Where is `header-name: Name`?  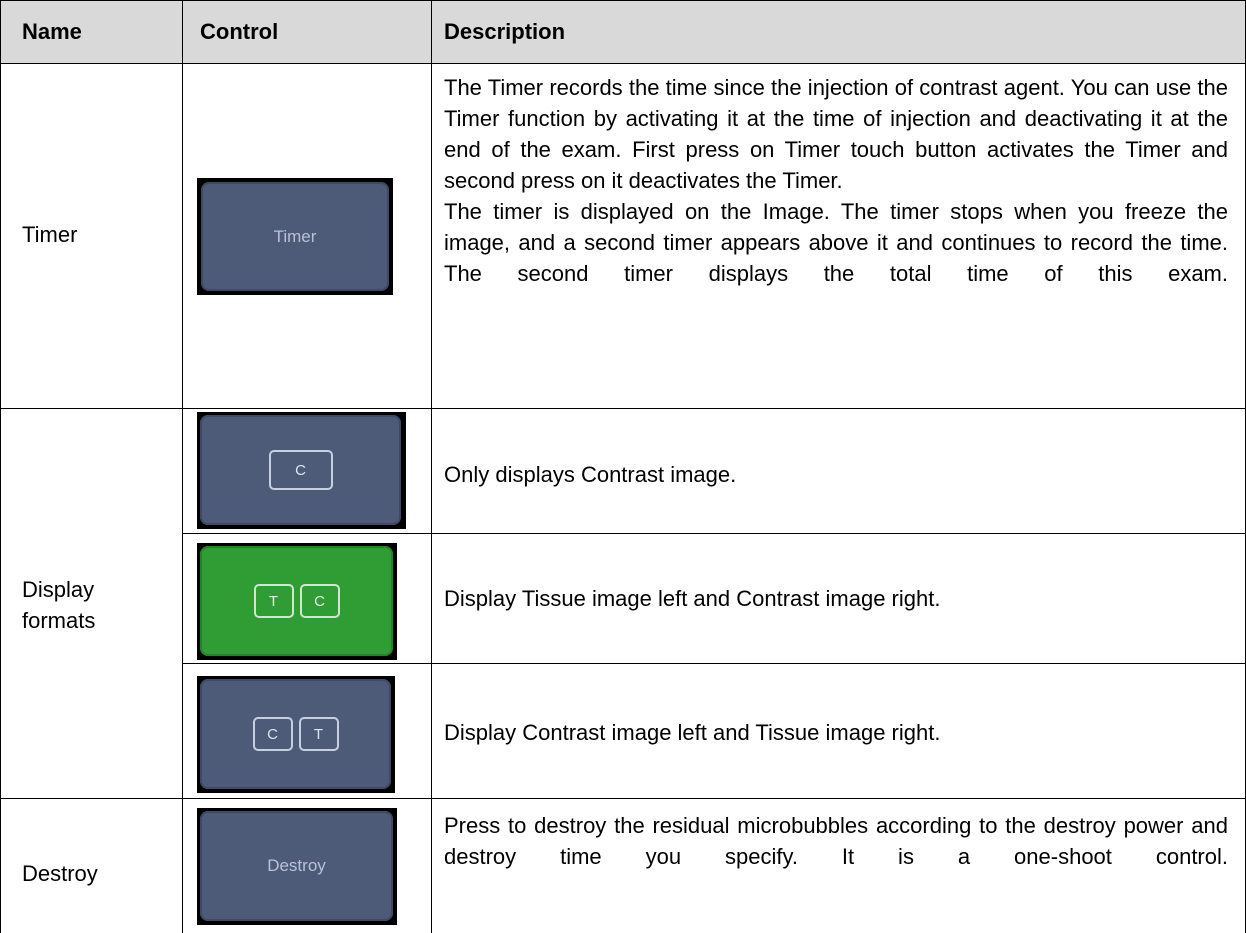
header-name: Name is located at coordinates (52, 31).